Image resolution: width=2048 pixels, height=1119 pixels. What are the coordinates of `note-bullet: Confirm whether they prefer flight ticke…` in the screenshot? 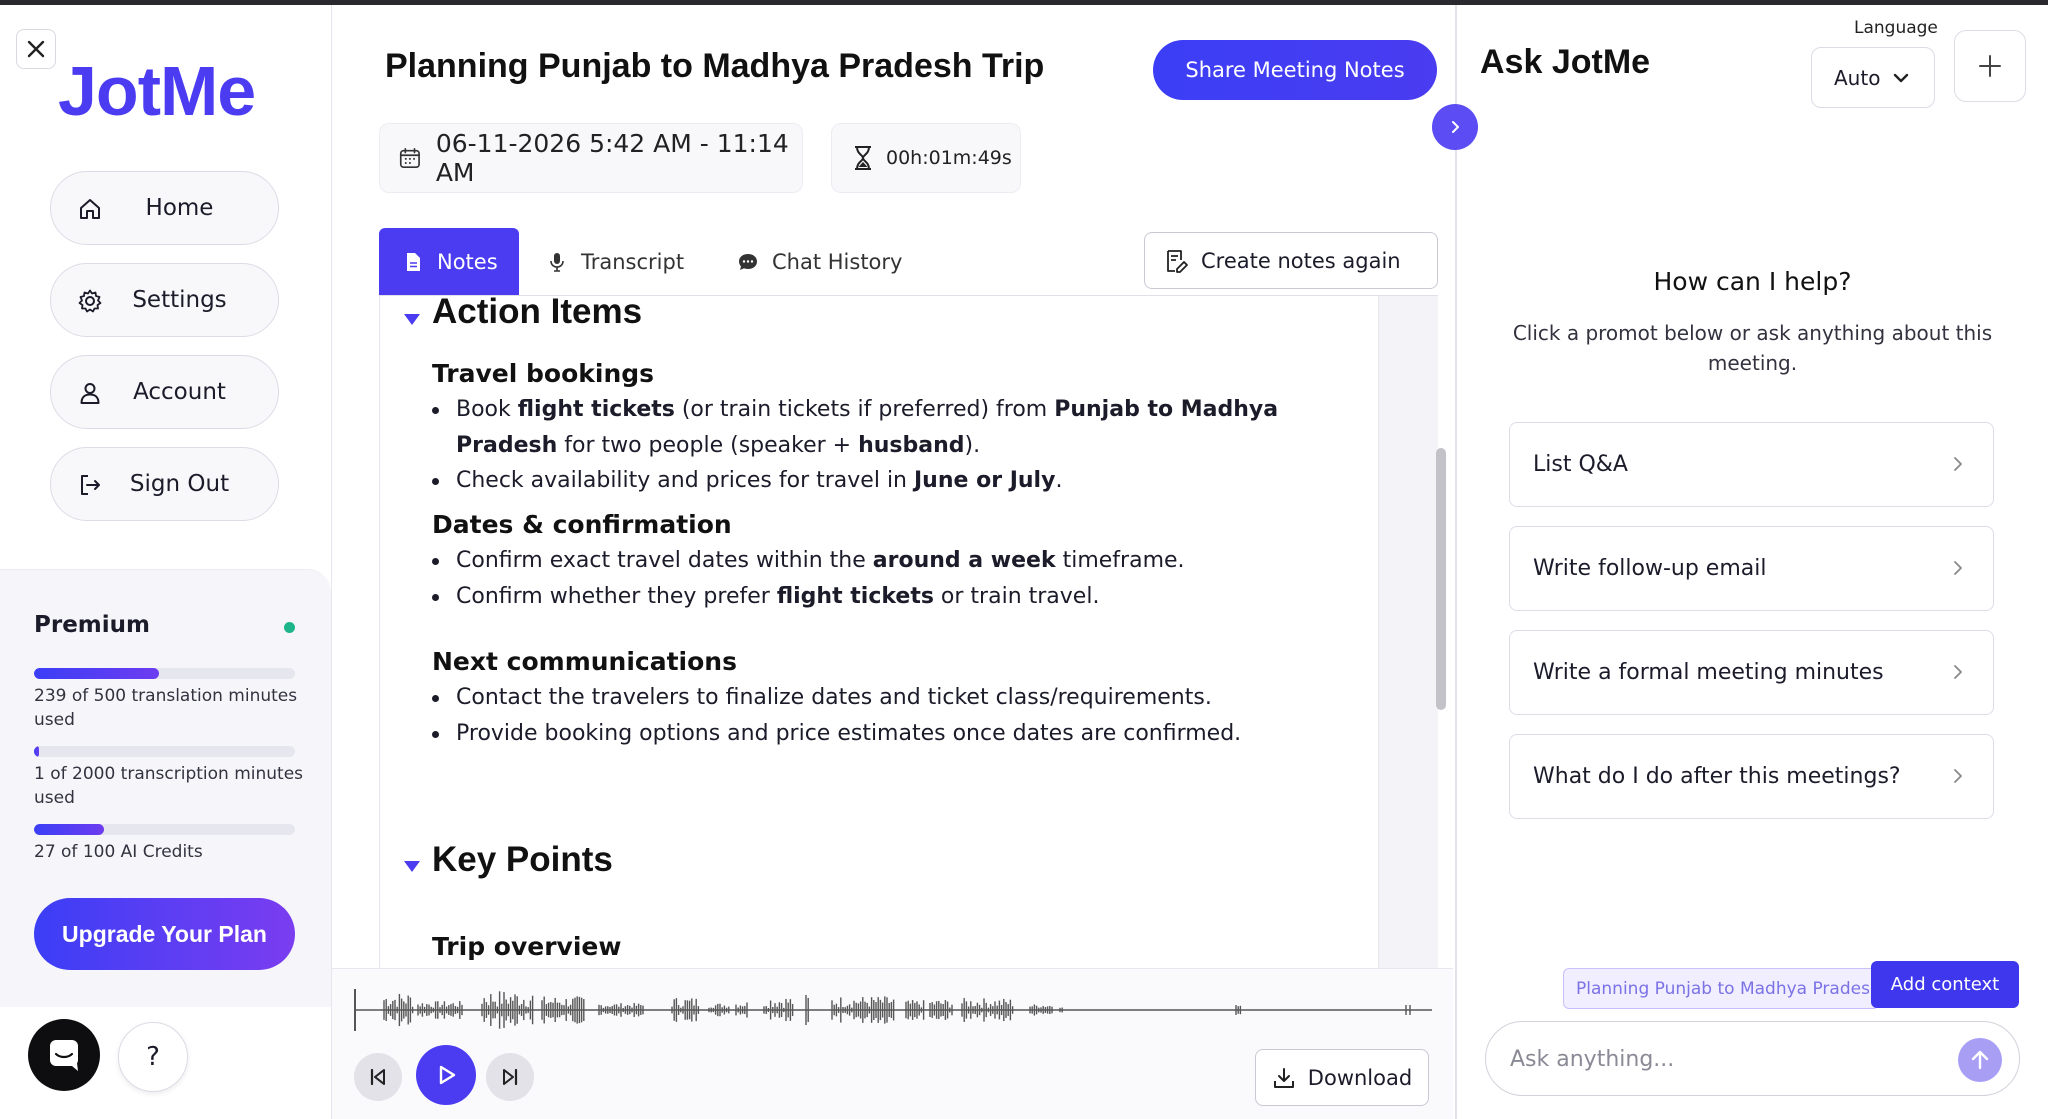 It's located at (864, 597).